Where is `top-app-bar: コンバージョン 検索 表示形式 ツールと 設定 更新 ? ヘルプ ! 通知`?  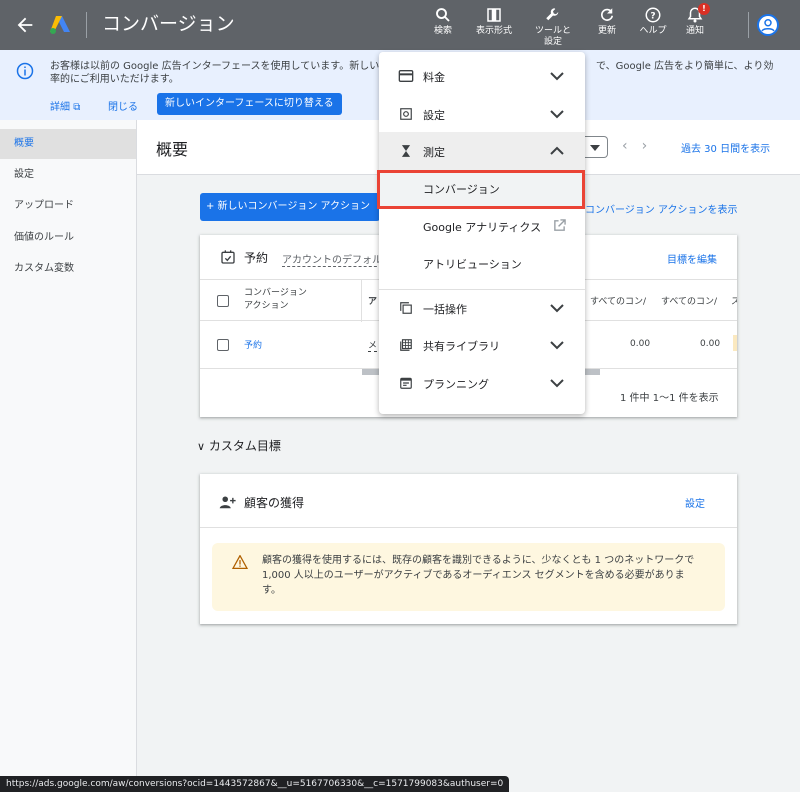
top-app-bar: コンバージョン 検索 表示形式 ツールと 設定 更新 ? ヘルプ ! 通知 is located at coordinates (400, 25).